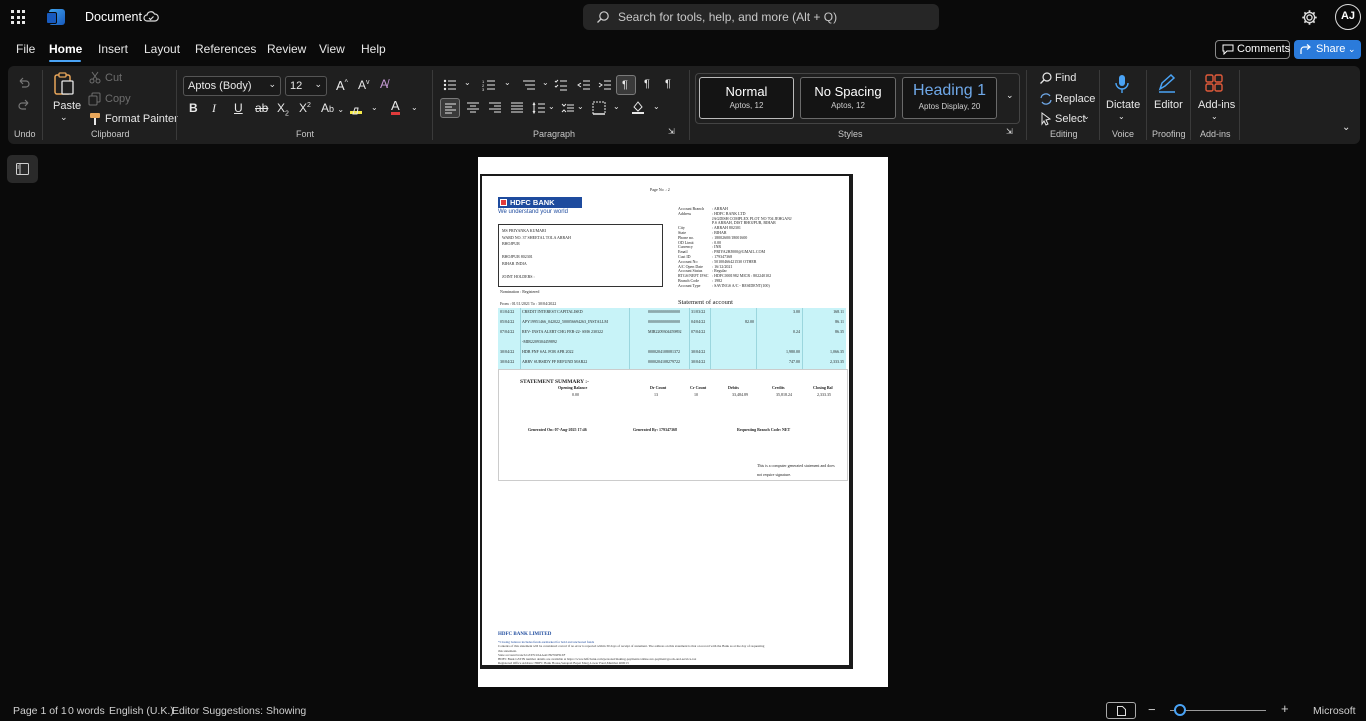 The width and height of the screenshot is (1366, 721). What do you see at coordinates (113, 49) in the screenshot?
I see `menu-insert: Insert` at bounding box center [113, 49].